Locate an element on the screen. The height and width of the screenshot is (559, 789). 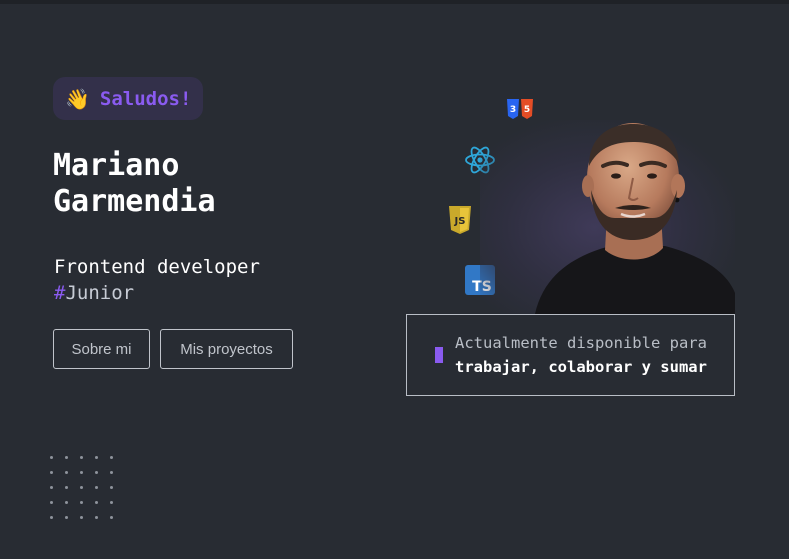
greeting-badge: 👋 Saludos! is located at coordinates (128, 98).